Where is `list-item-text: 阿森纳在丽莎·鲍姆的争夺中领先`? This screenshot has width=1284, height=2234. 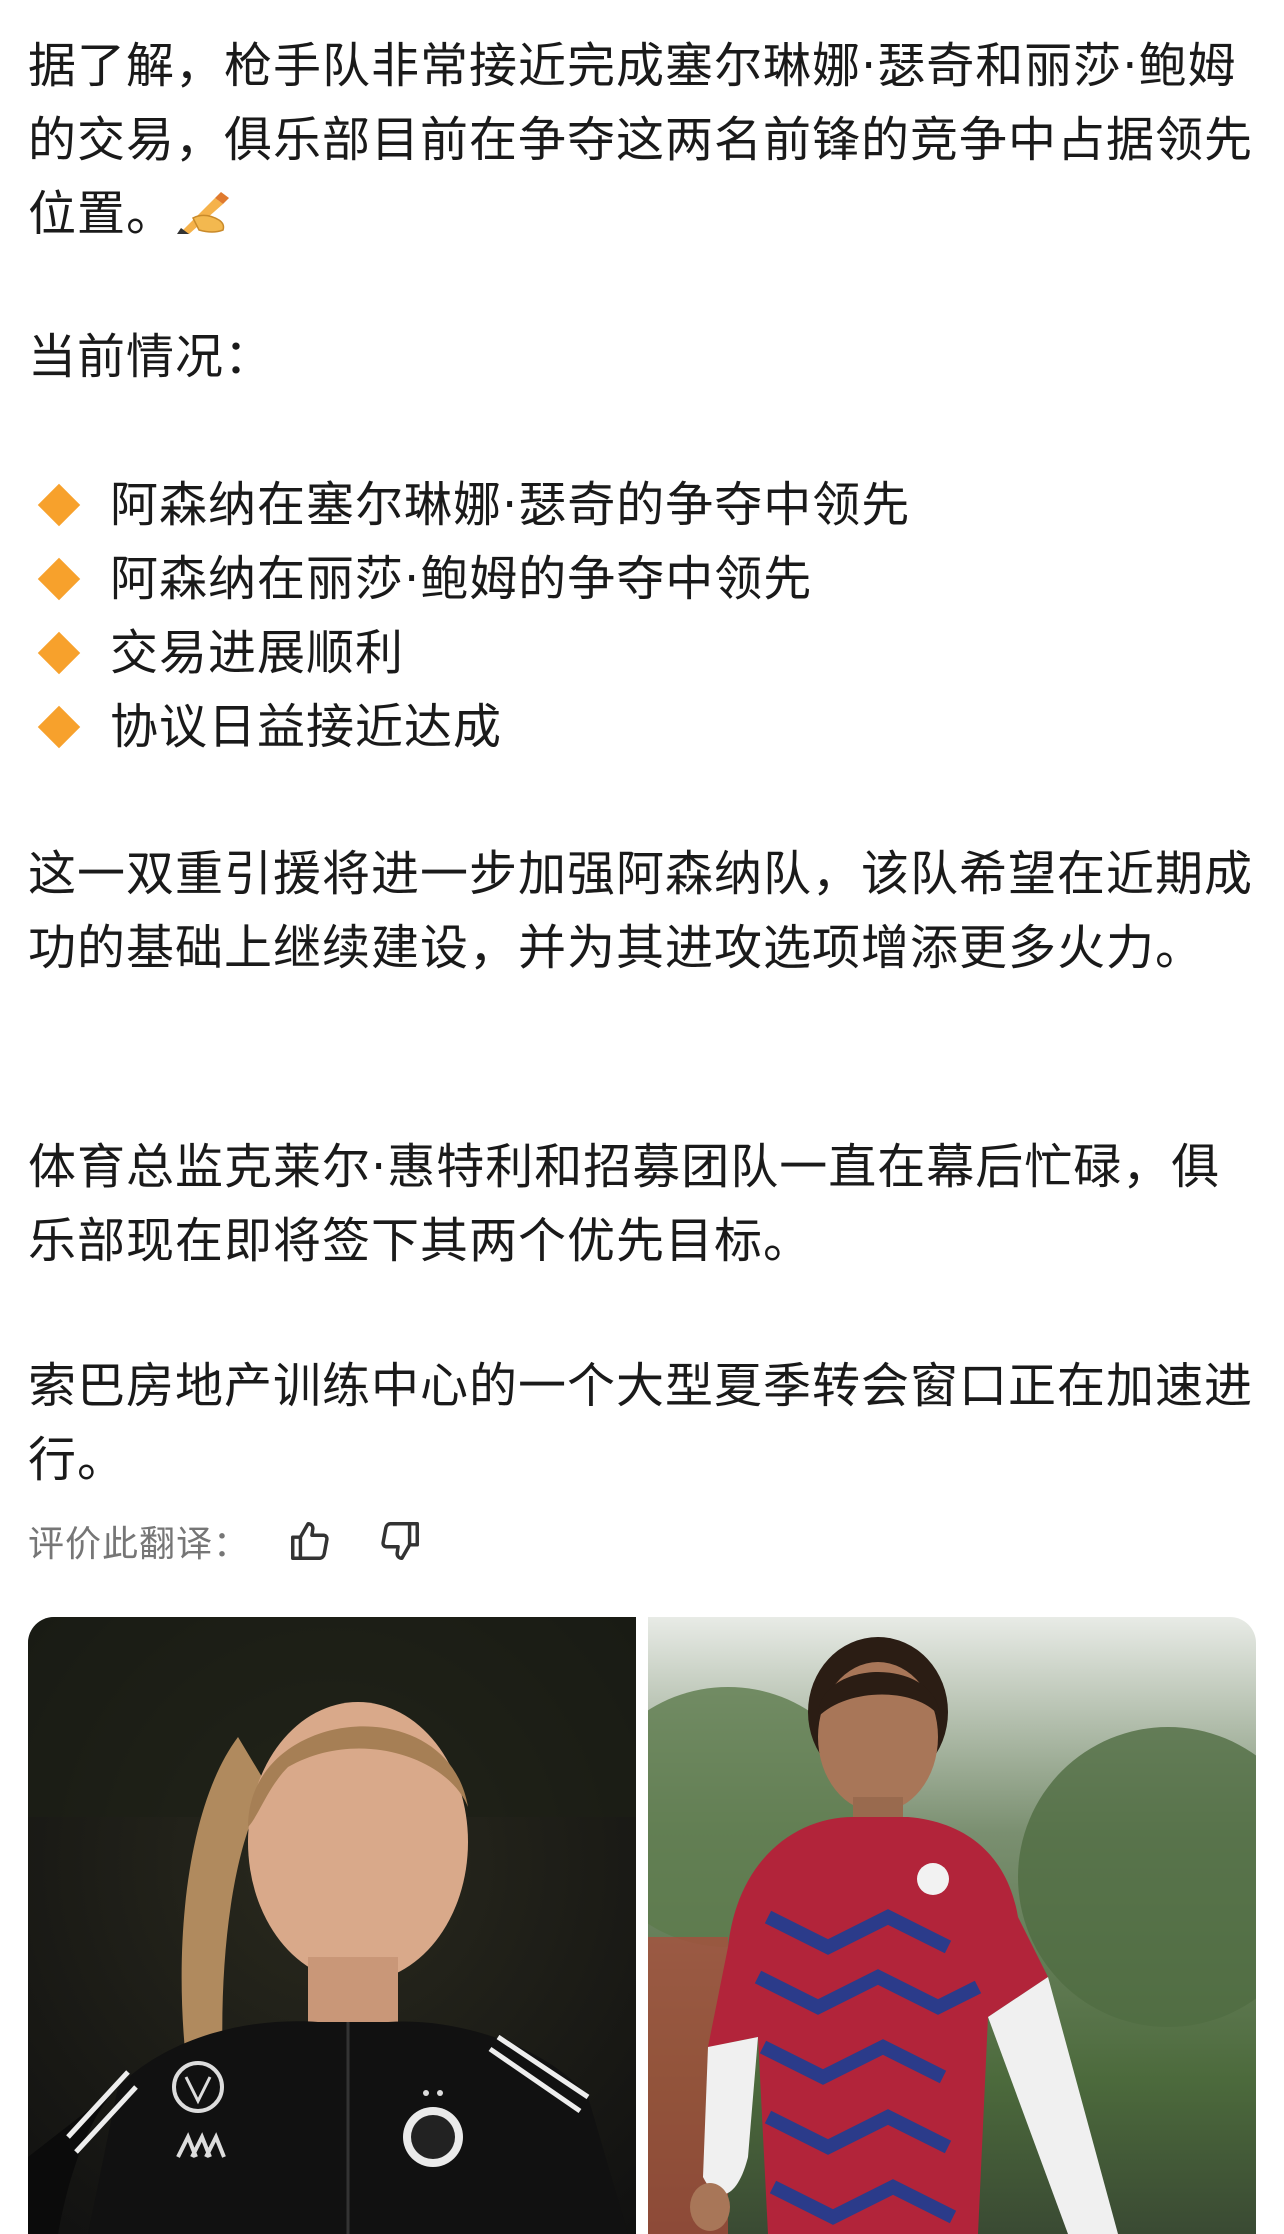
list-item-text: 阿森纳在丽莎·鲍姆的争夺中领先 is located at coordinates (461, 579).